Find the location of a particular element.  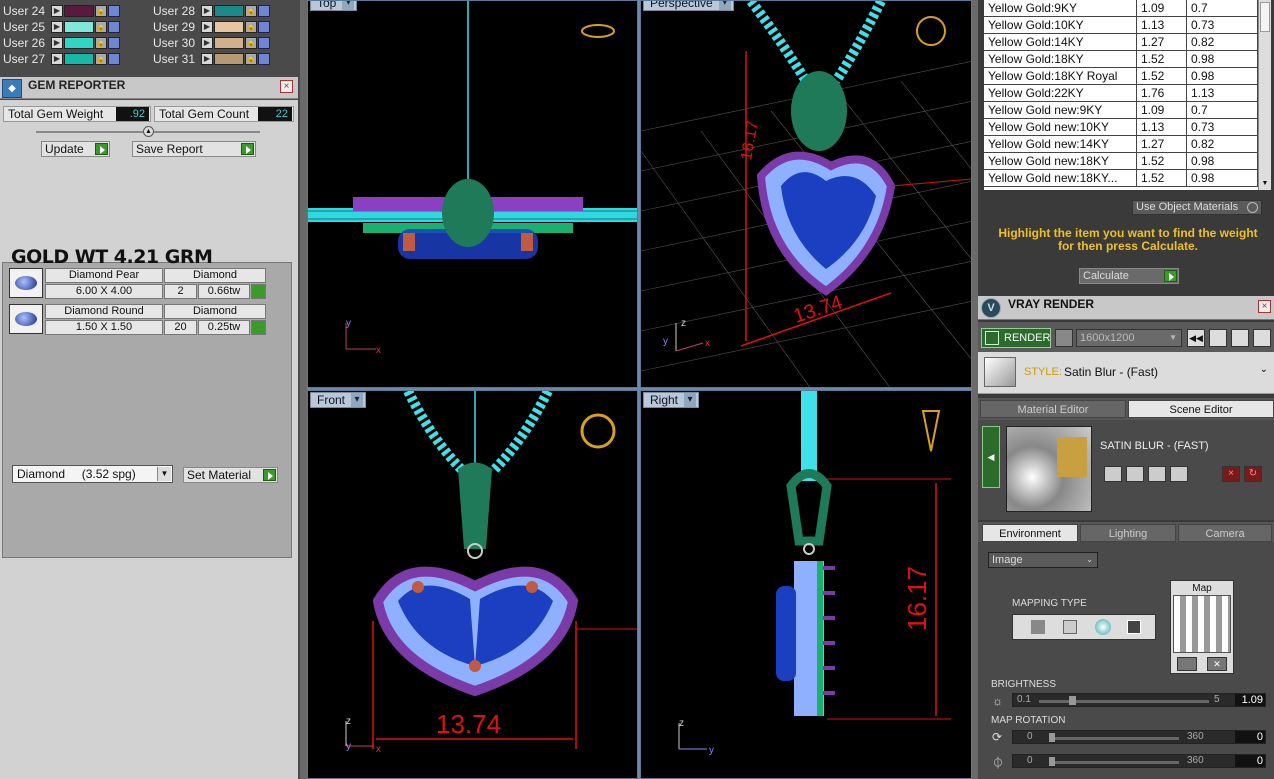

sphere-map-icon is located at coordinates (1103, 627).